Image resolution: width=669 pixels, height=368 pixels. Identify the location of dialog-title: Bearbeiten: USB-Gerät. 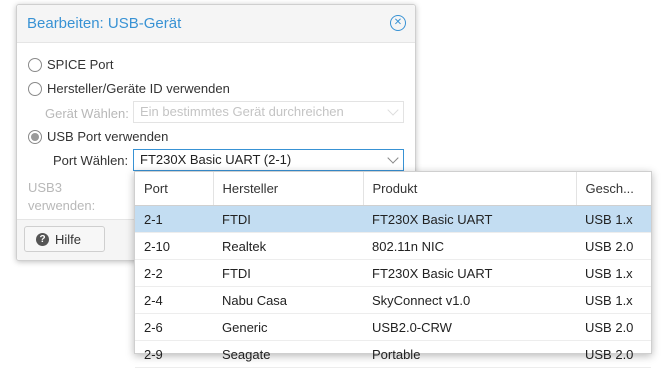
(104, 23).